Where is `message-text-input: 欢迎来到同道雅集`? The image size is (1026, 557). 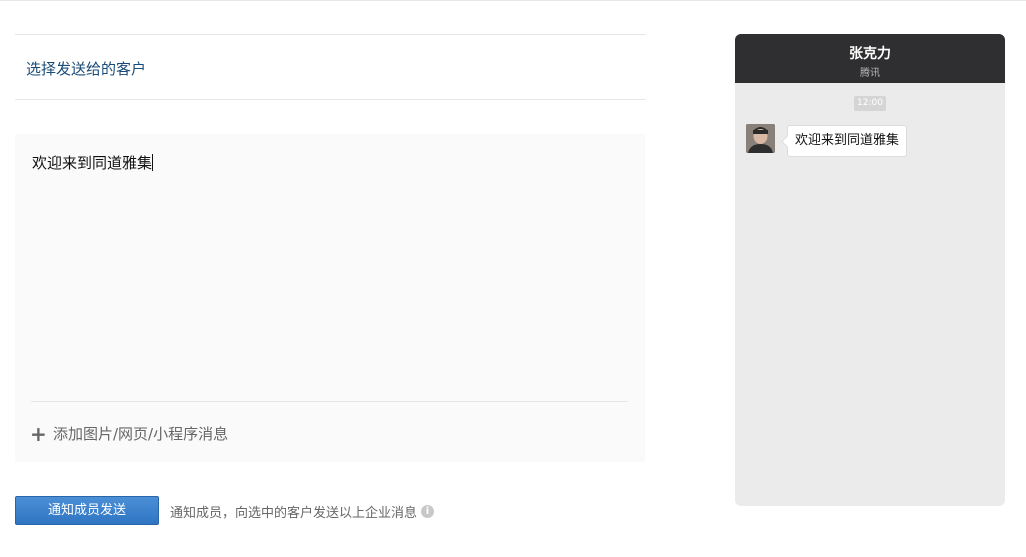 message-text-input: 欢迎来到同道雅集 is located at coordinates (93, 162).